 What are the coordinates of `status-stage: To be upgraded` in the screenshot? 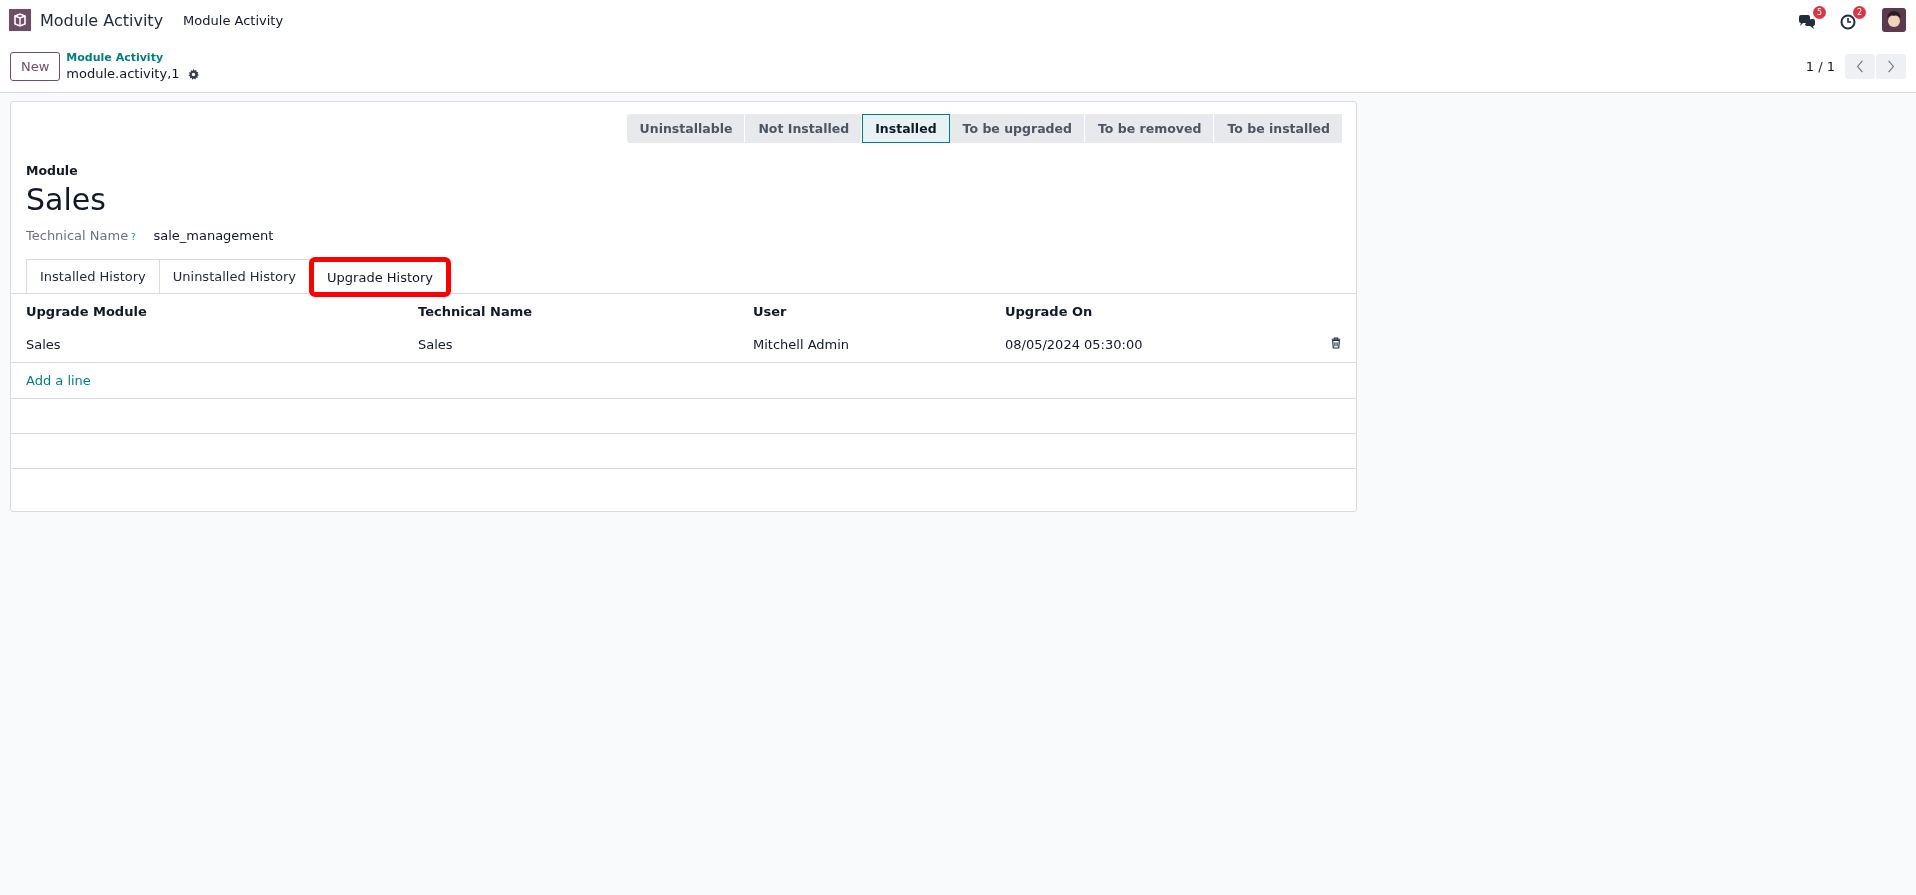 It's located at (1017, 128).